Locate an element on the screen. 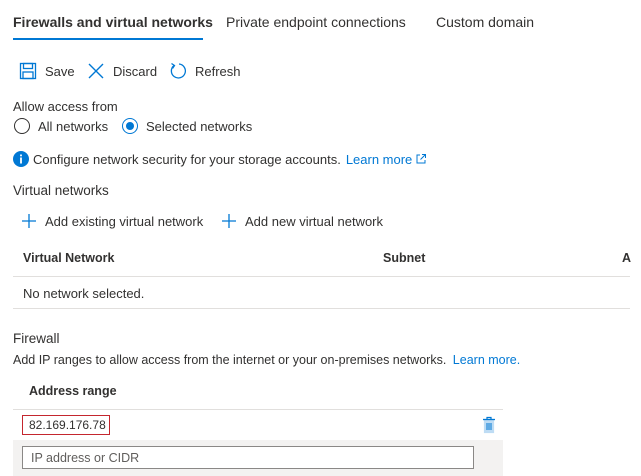  firewall-learn-more-link: Learn more. is located at coordinates (486, 360).